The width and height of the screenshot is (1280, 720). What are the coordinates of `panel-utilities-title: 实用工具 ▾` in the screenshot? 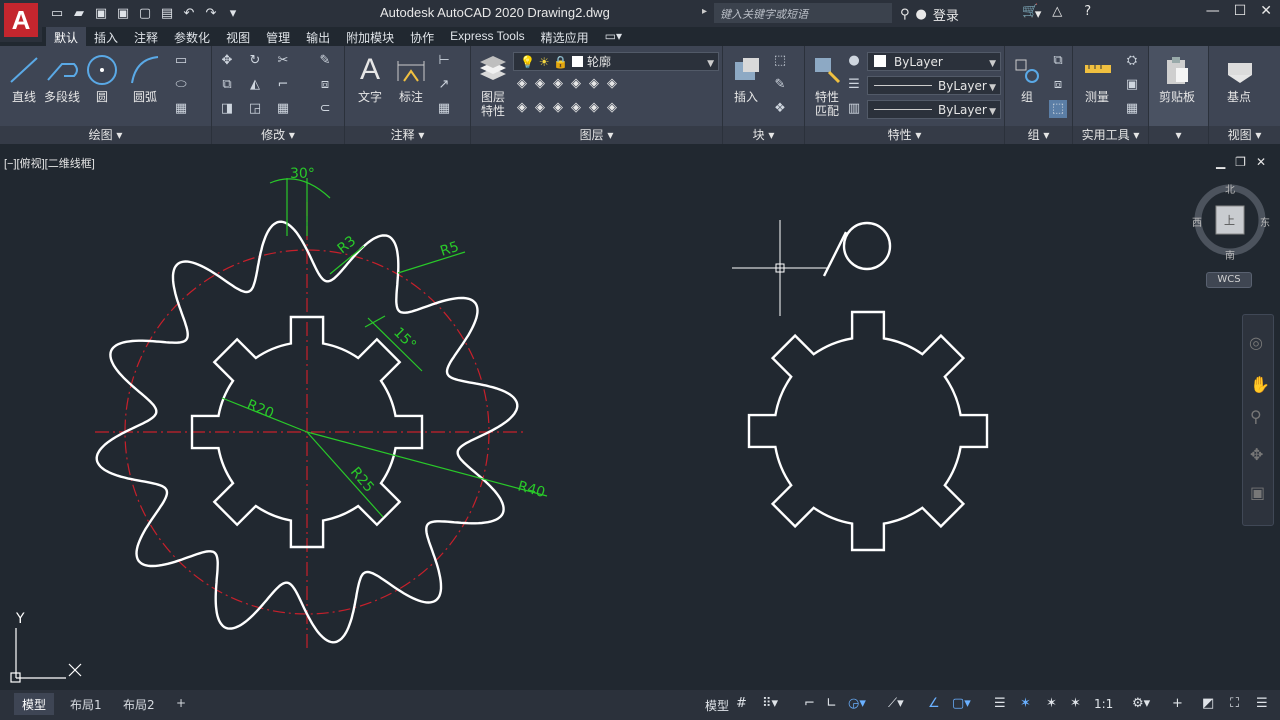 It's located at (1110, 135).